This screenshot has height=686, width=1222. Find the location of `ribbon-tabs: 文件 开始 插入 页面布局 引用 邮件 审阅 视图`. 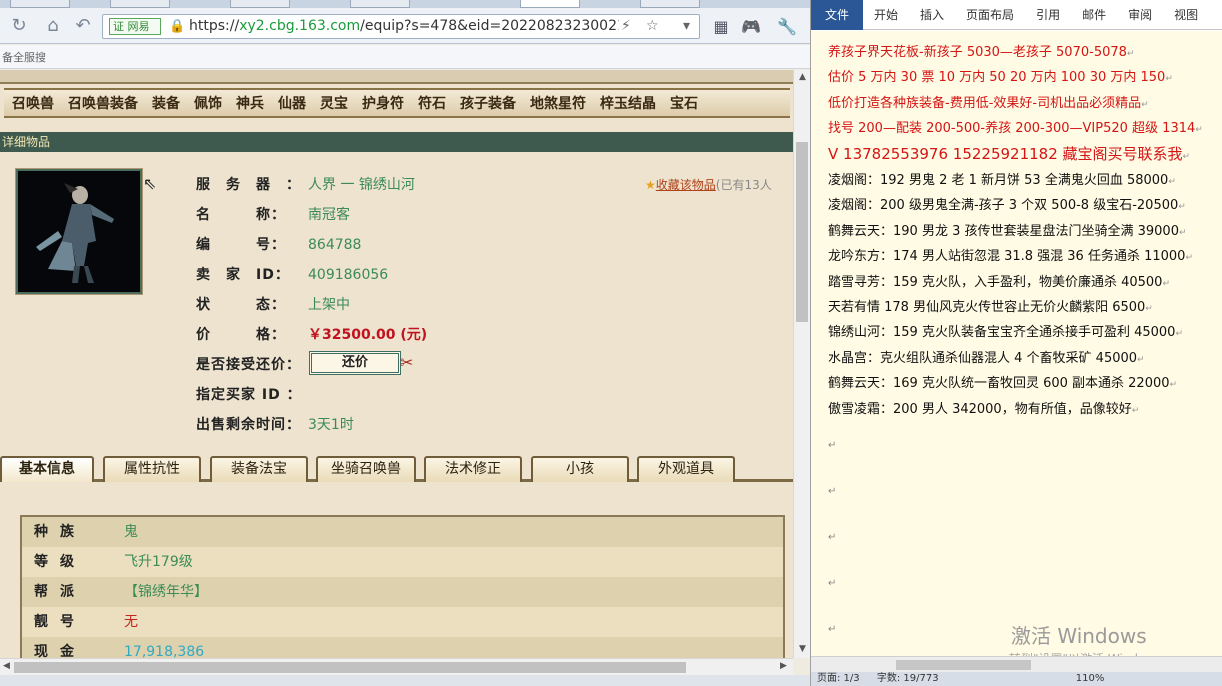

ribbon-tabs: 文件 开始 插入 页面布局 引用 邮件 审阅 视图 is located at coordinates (1016, 15).